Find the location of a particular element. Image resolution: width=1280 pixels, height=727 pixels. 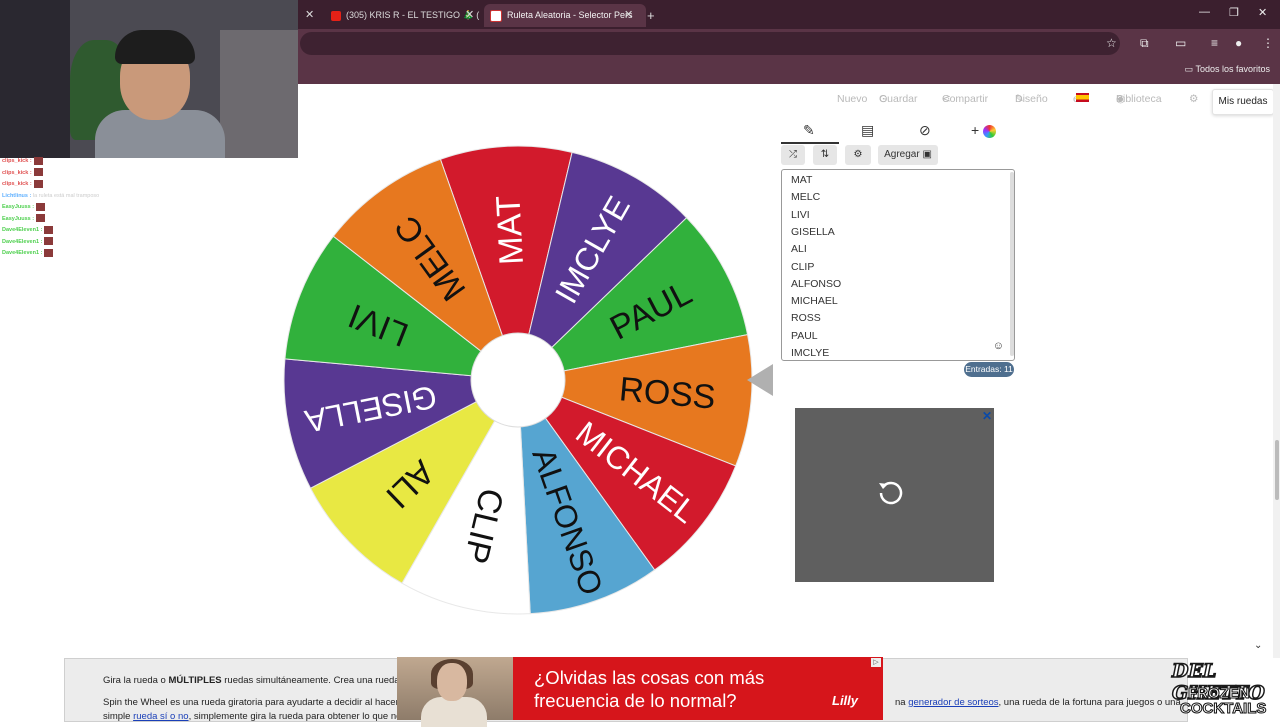

close-ad-icon: ✕ is located at coordinates (987, 416).